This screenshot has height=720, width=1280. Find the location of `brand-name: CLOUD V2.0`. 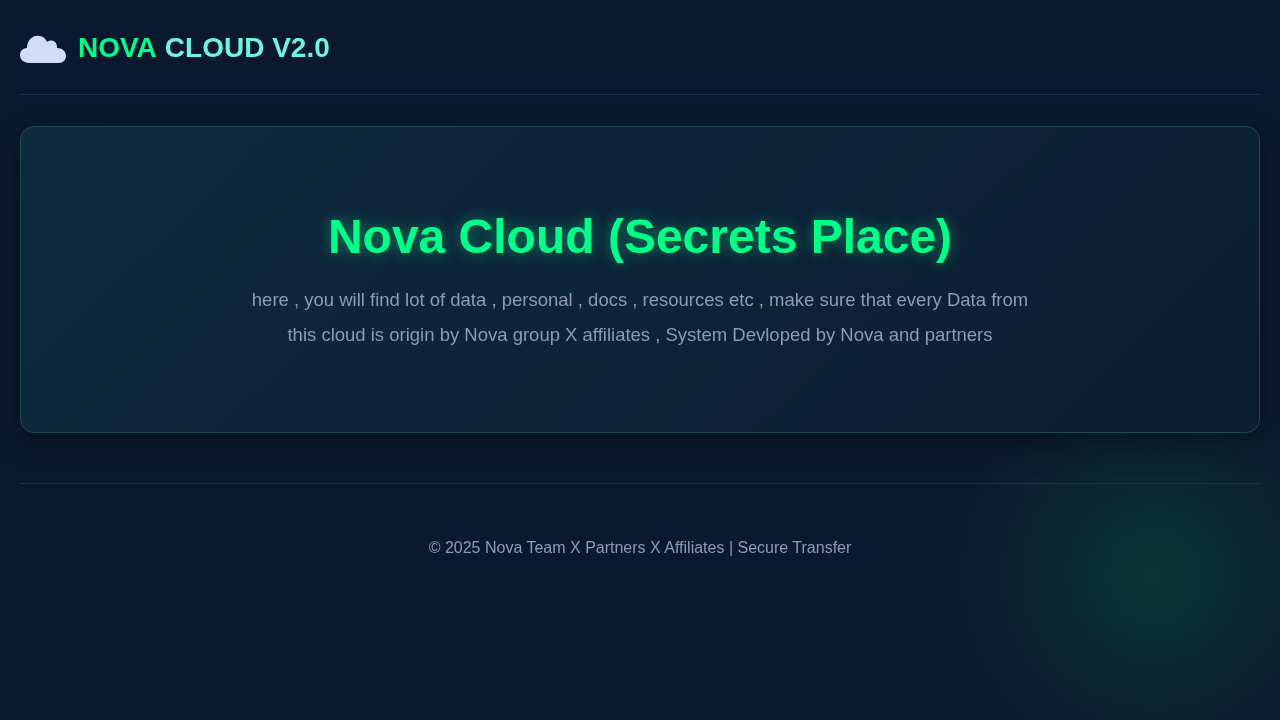

brand-name: CLOUD V2.0 is located at coordinates (247, 48).